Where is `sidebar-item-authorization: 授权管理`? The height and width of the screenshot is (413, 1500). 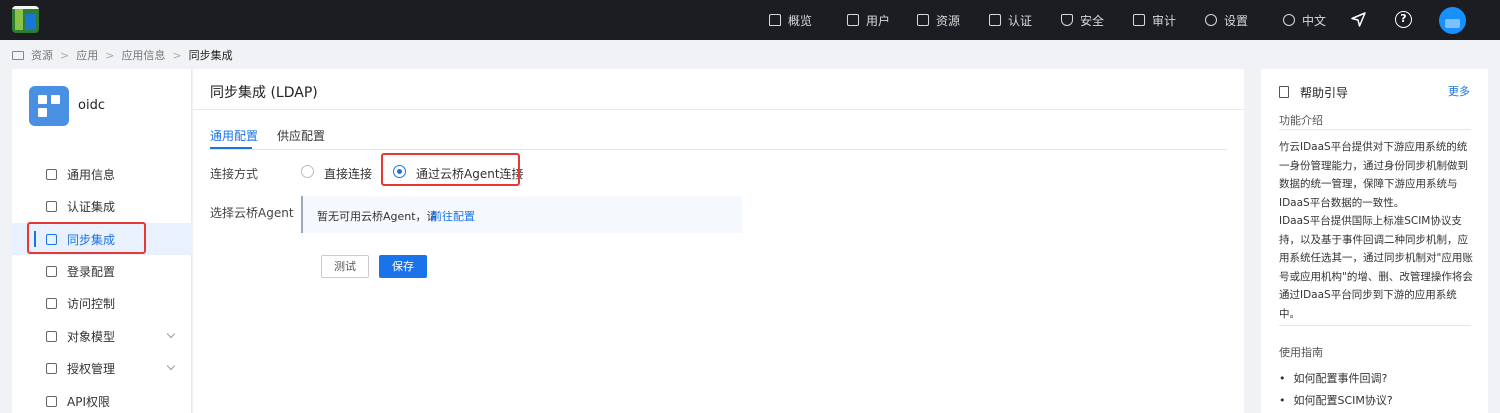 sidebar-item-authorization: 授权管理 is located at coordinates (102, 368).